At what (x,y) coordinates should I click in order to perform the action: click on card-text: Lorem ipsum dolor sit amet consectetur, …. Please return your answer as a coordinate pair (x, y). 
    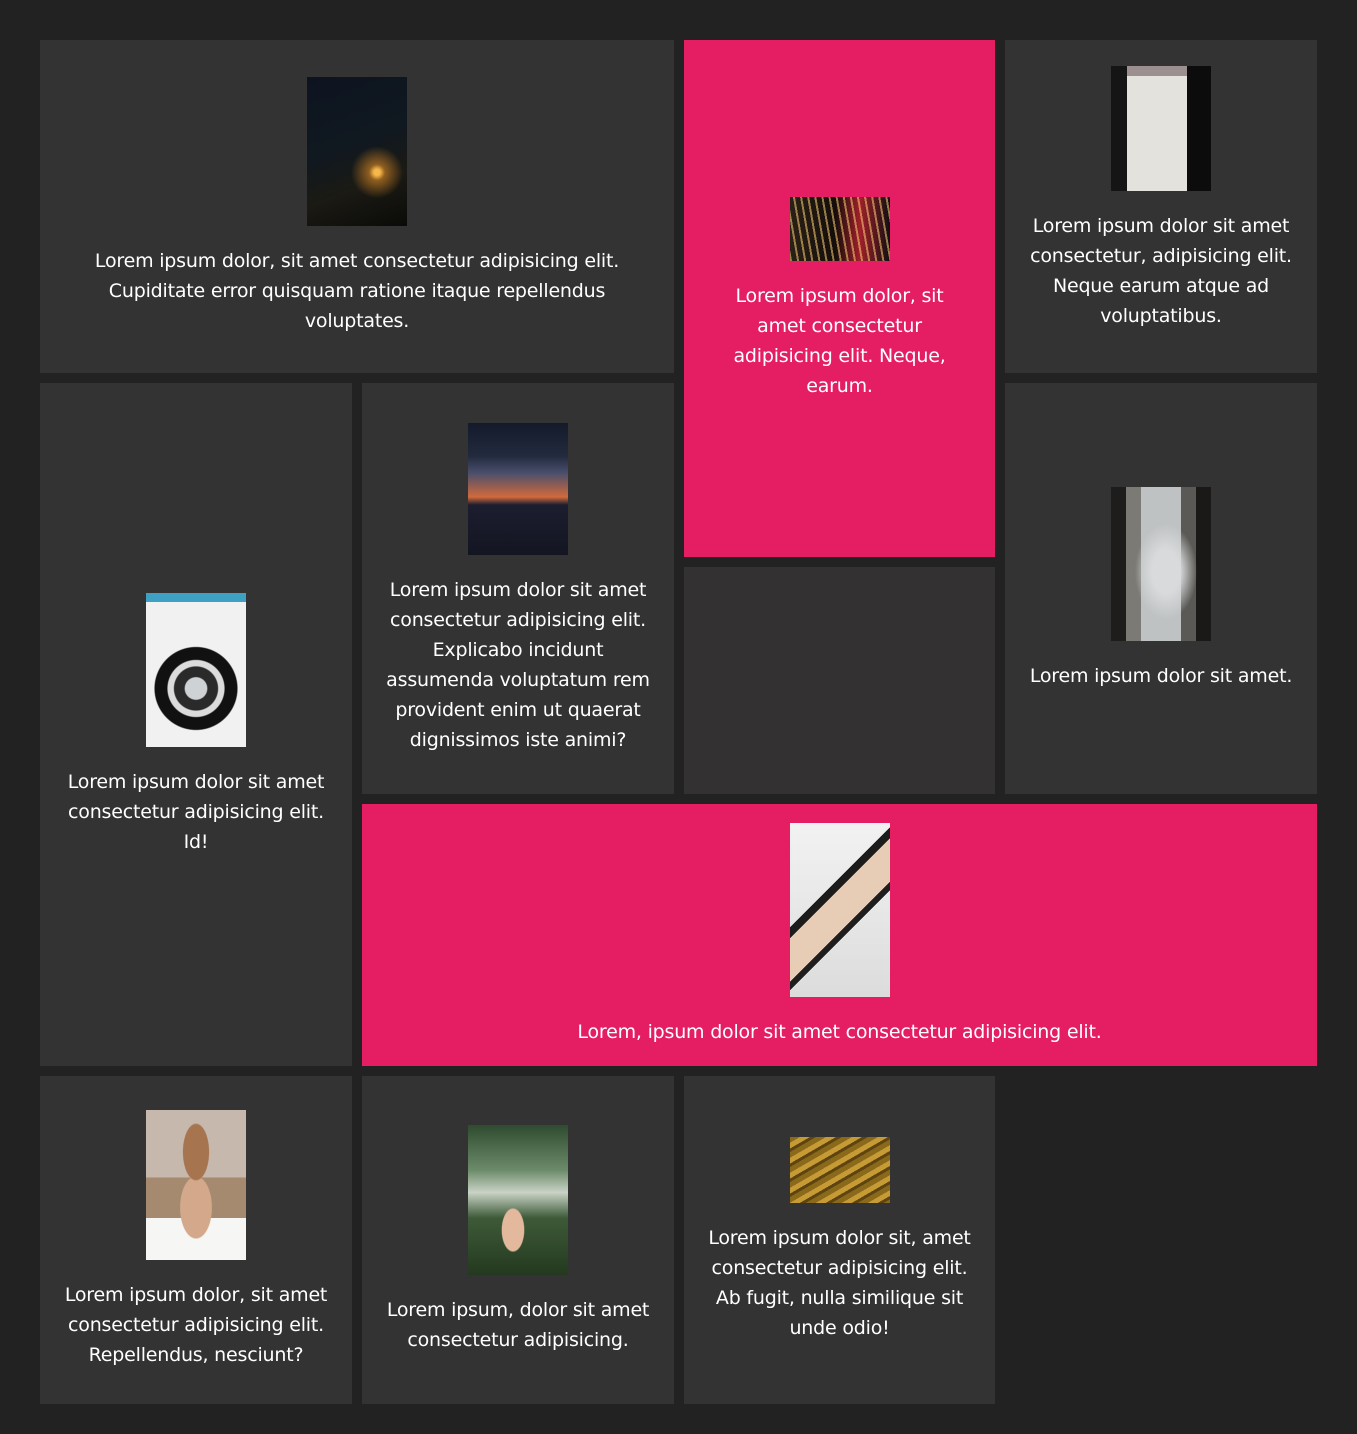
    Looking at the image, I should click on (1161, 271).